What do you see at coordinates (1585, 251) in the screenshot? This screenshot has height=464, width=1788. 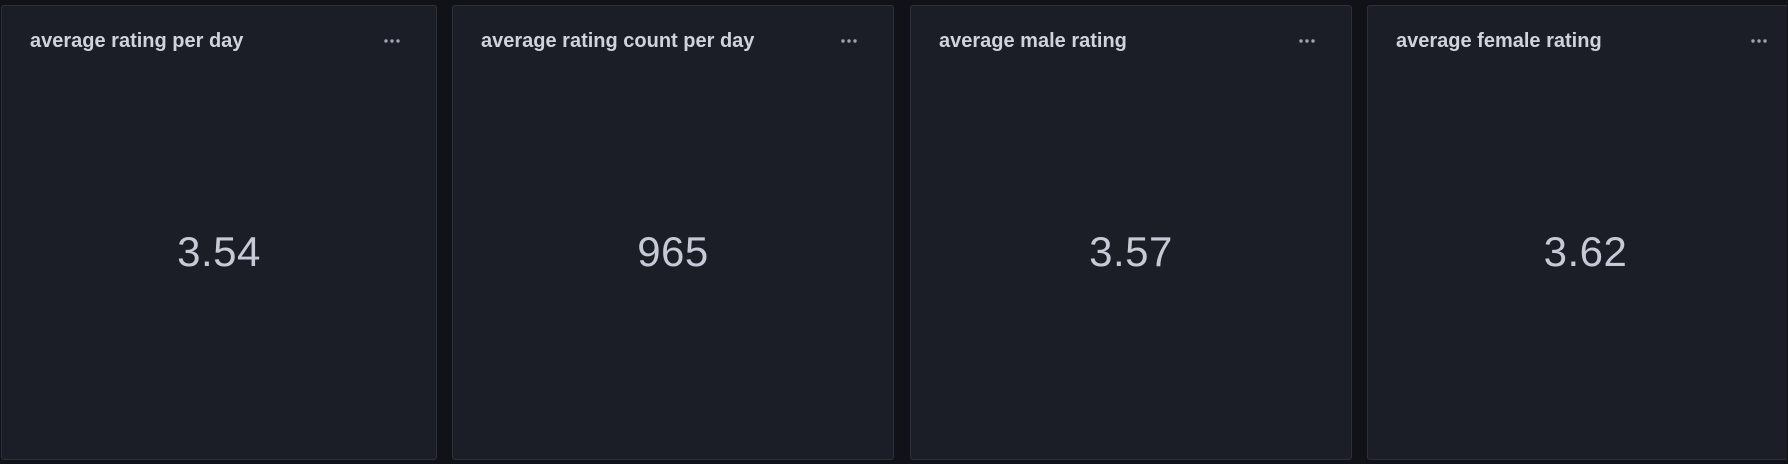 I see `stat-value: 3.62` at bounding box center [1585, 251].